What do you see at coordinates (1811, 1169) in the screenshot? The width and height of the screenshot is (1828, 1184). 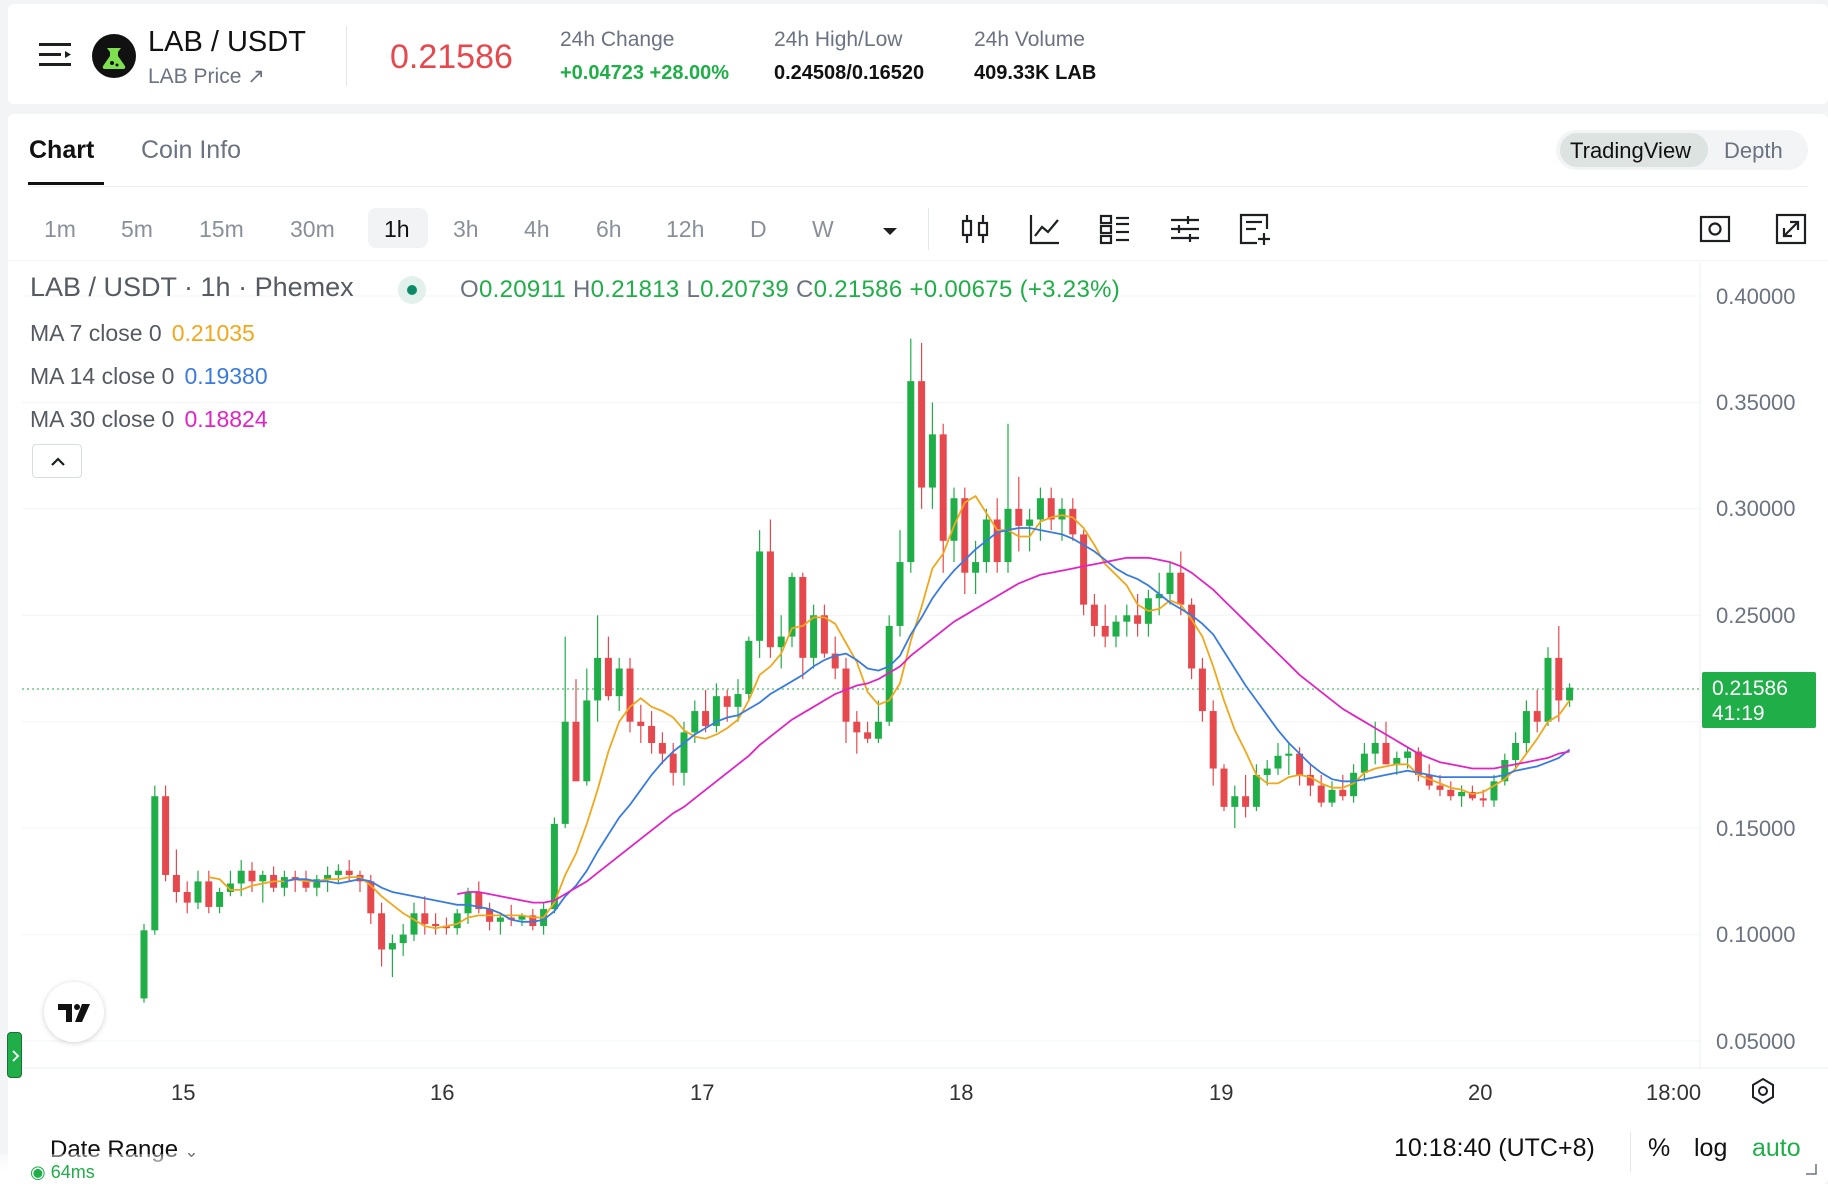 I see `resize-corner-icon` at bounding box center [1811, 1169].